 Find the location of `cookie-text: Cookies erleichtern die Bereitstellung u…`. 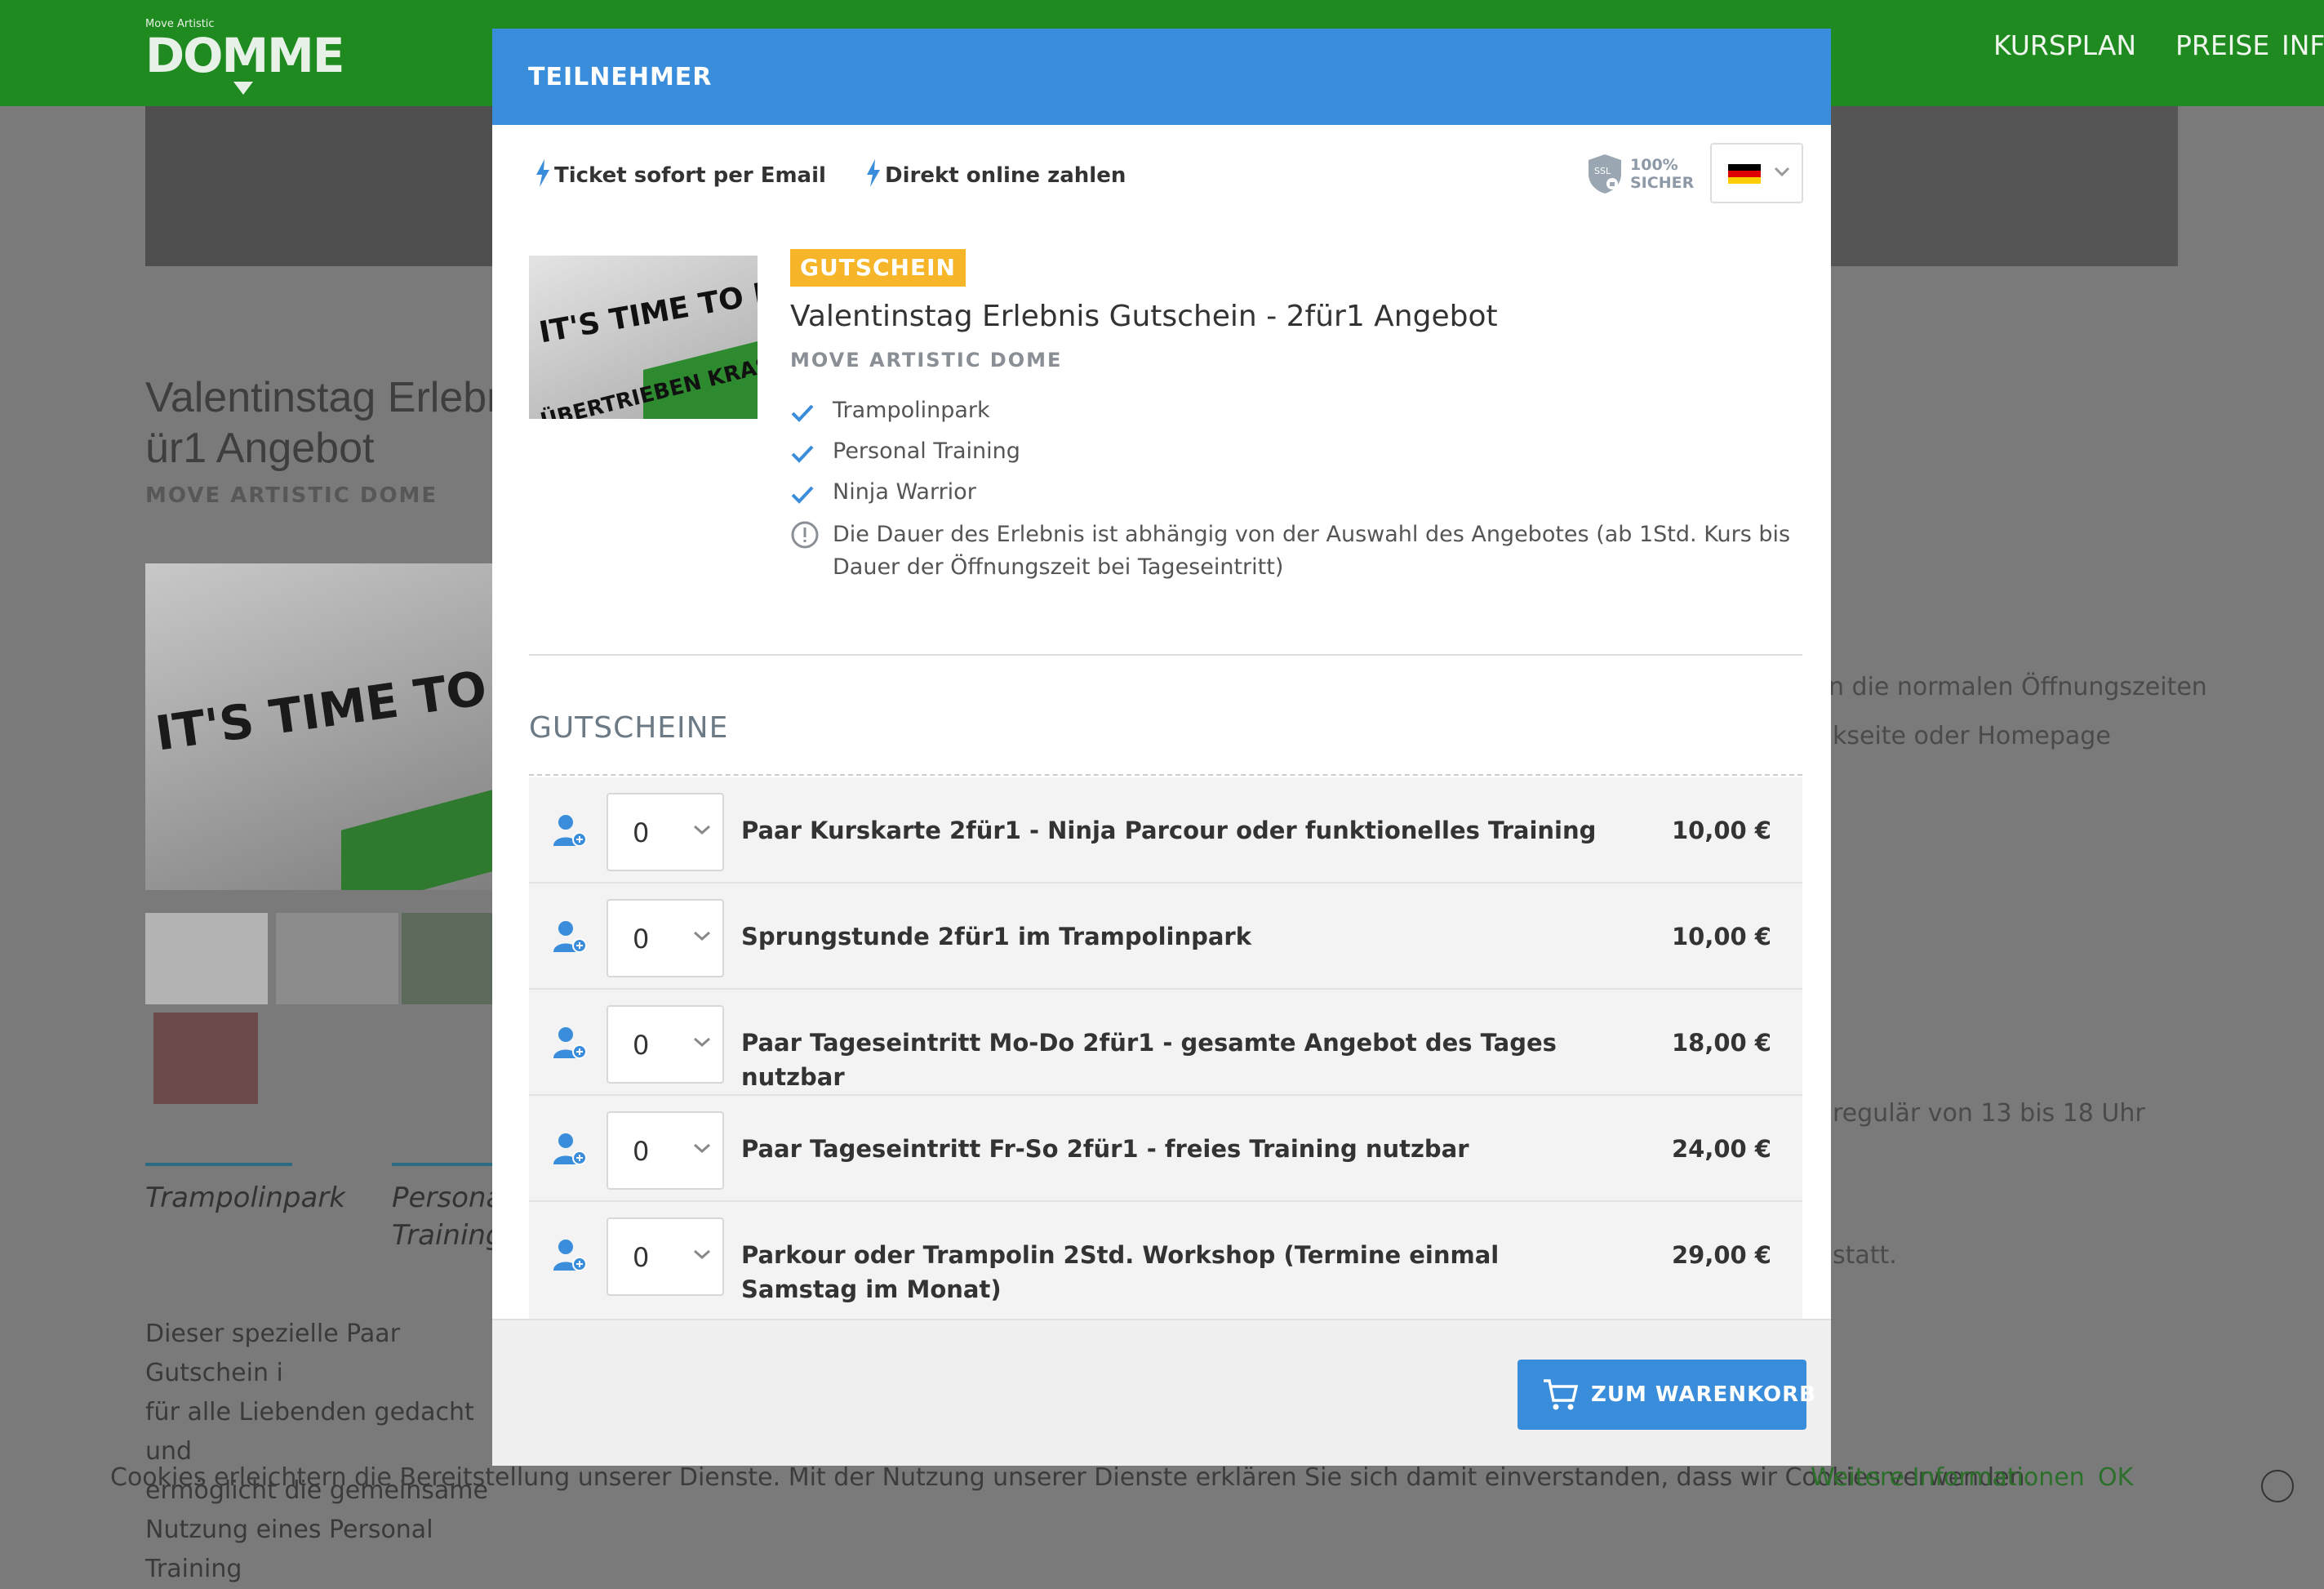

cookie-text: Cookies erleichtern die Bereitstellung u… is located at coordinates (1071, 1477).